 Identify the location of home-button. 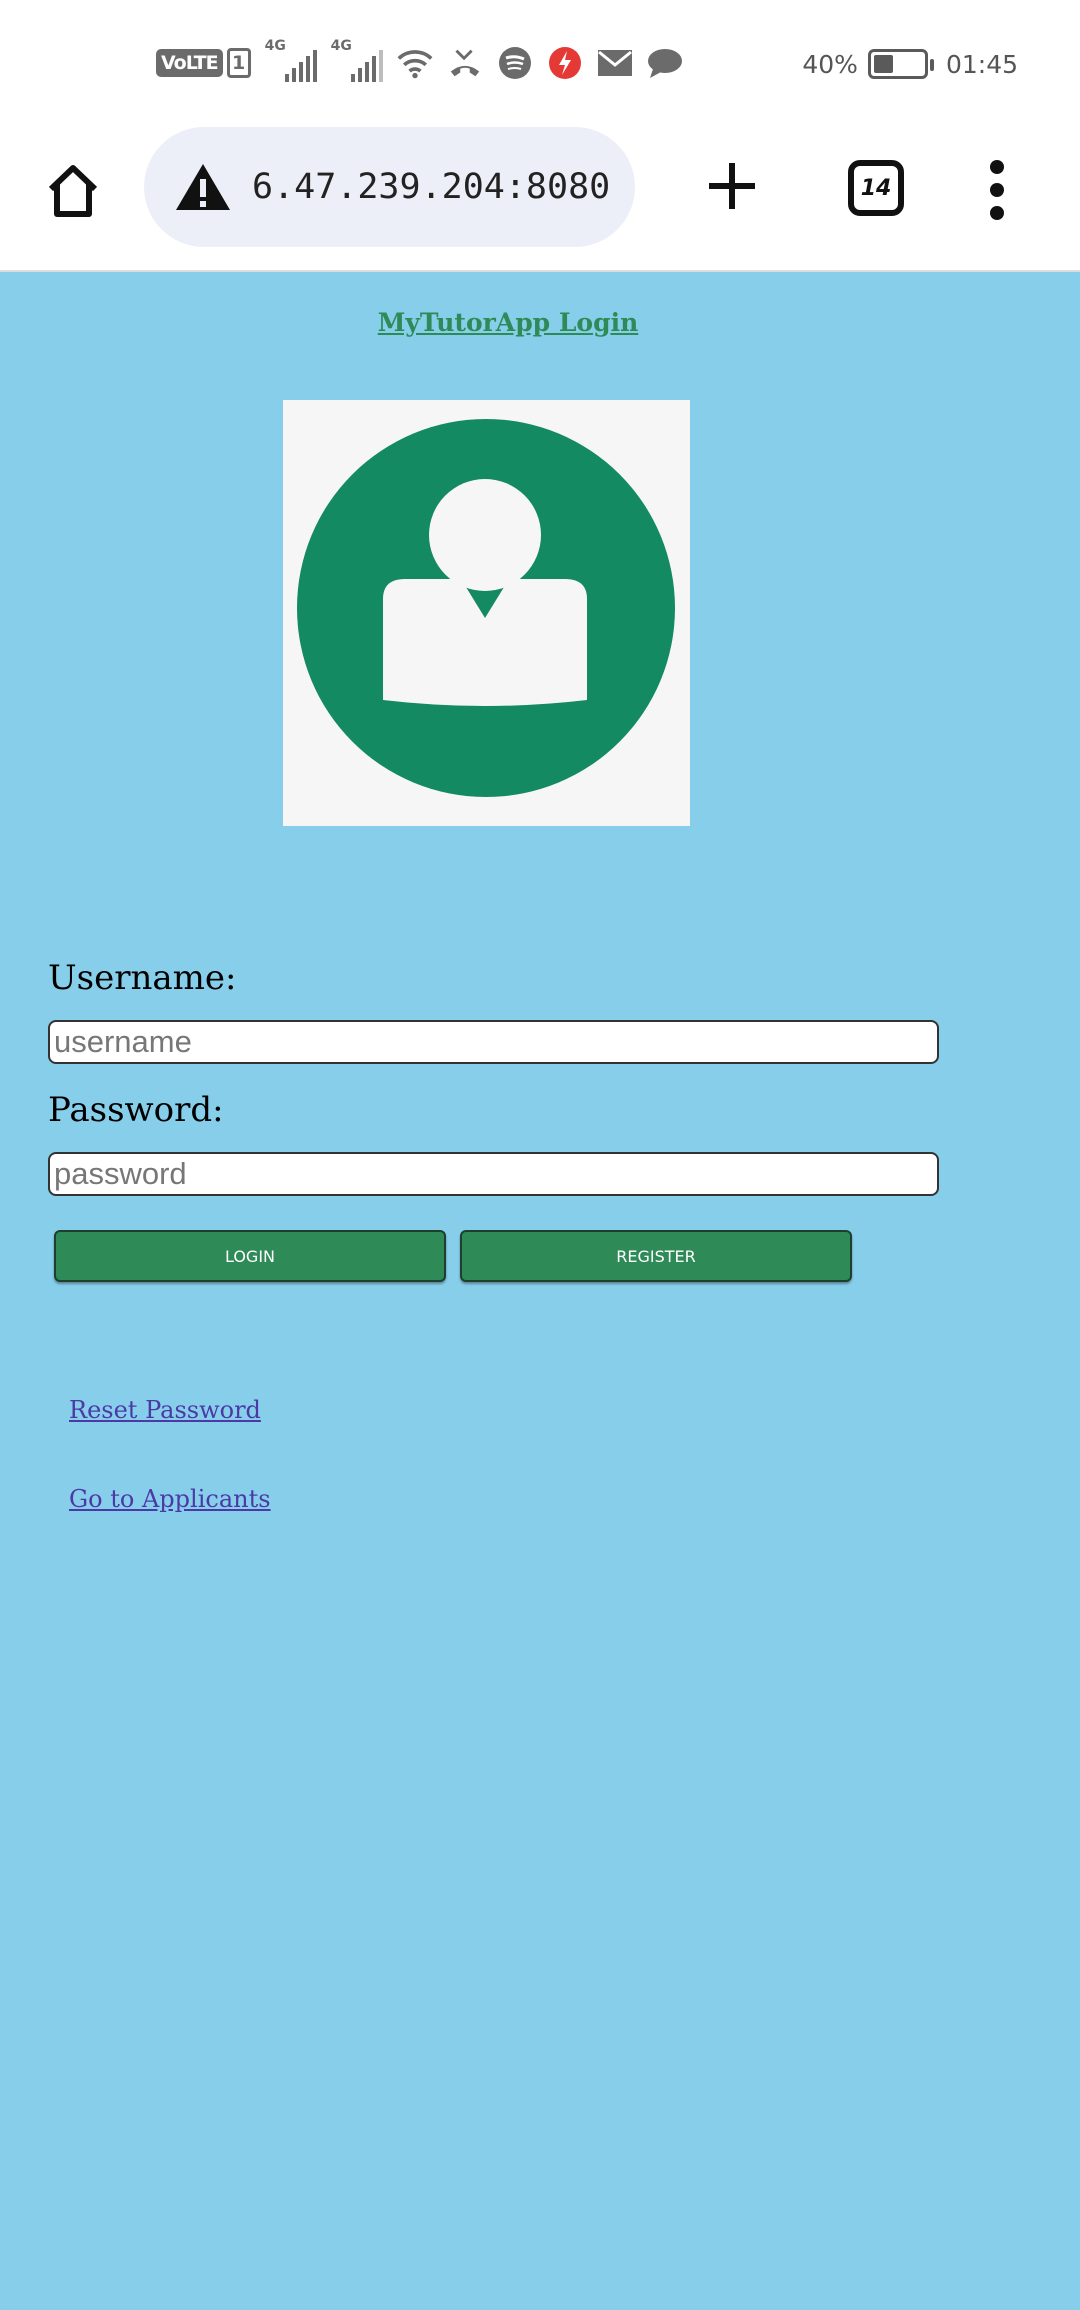
(73, 191).